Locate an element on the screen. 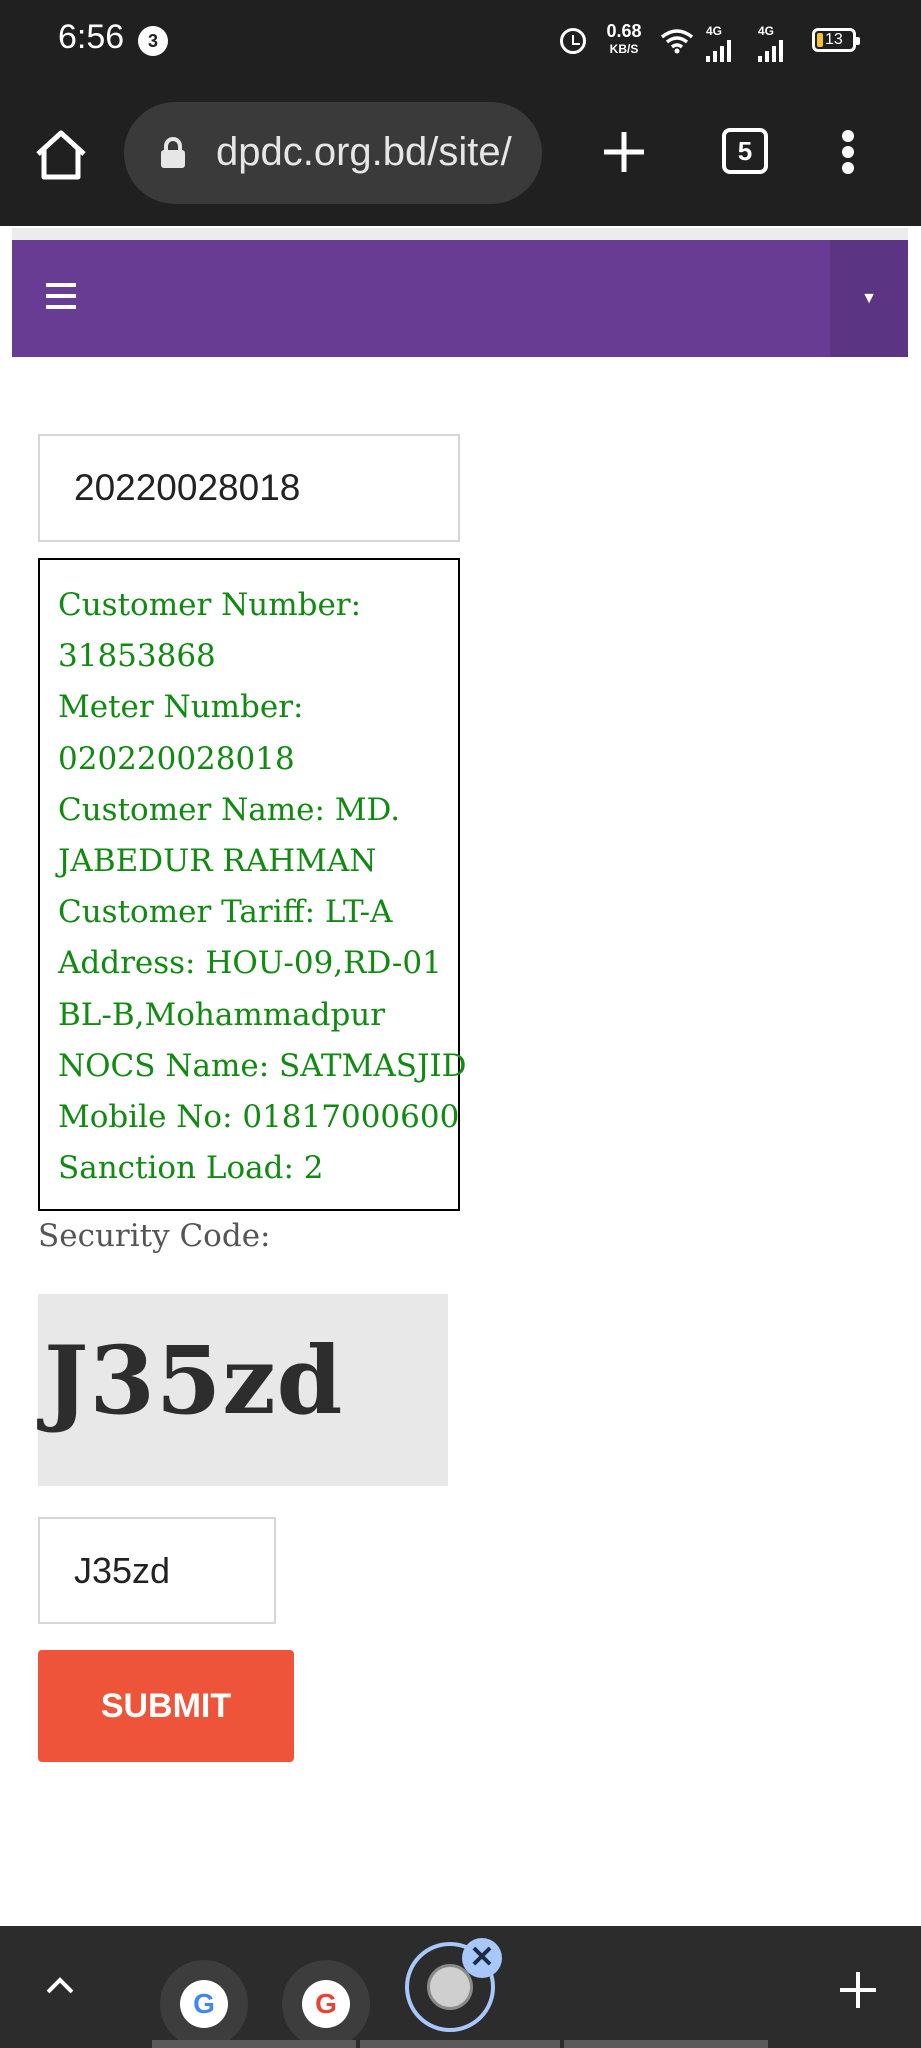  chevron-up-icon is located at coordinates (60, 1986).